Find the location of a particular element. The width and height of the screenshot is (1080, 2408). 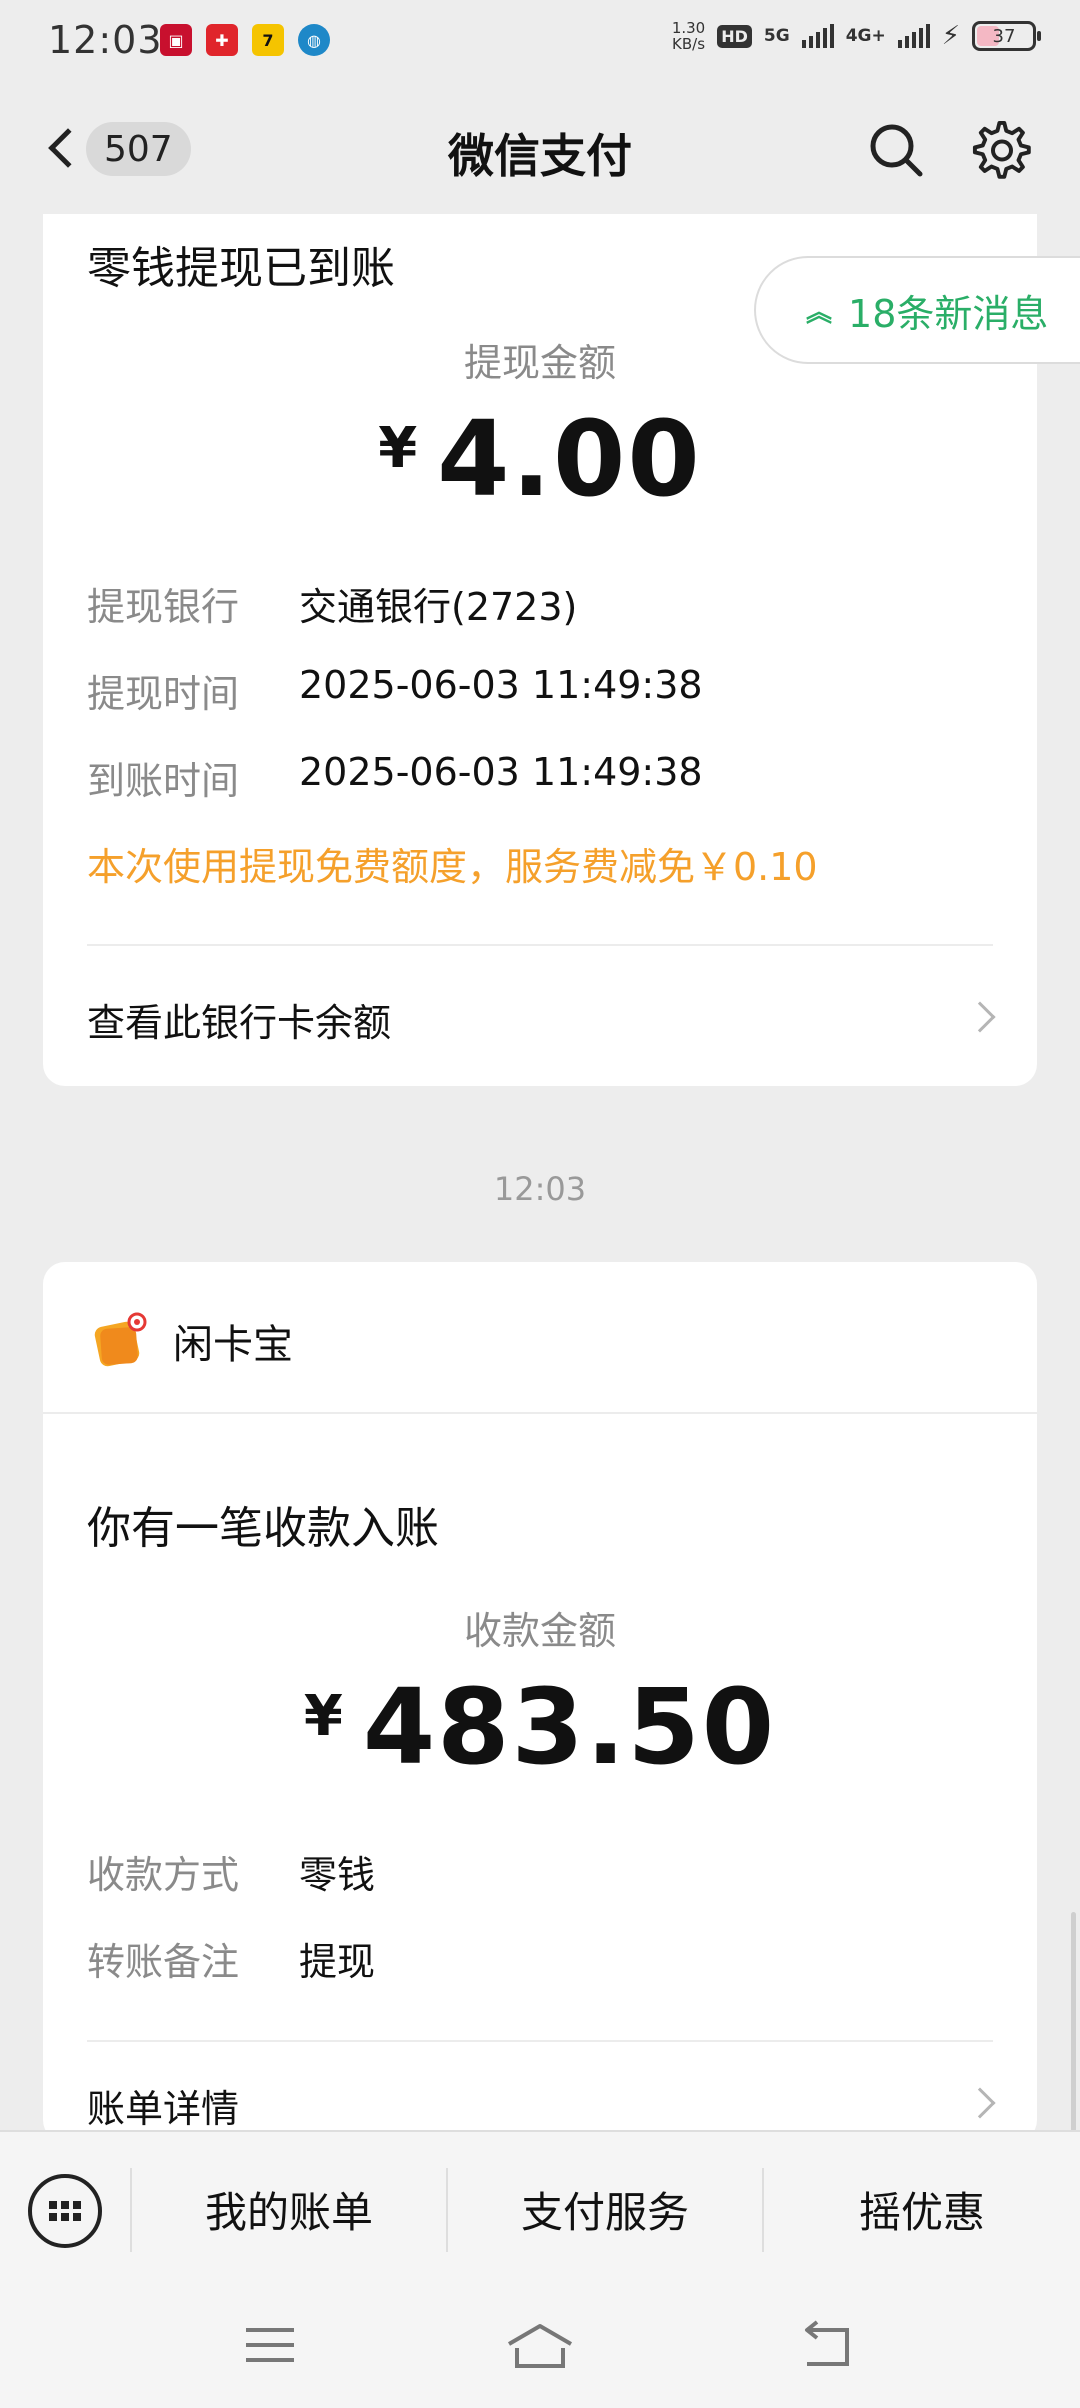

amount-display: ¥ 483.50 is located at coordinates (540, 1727).